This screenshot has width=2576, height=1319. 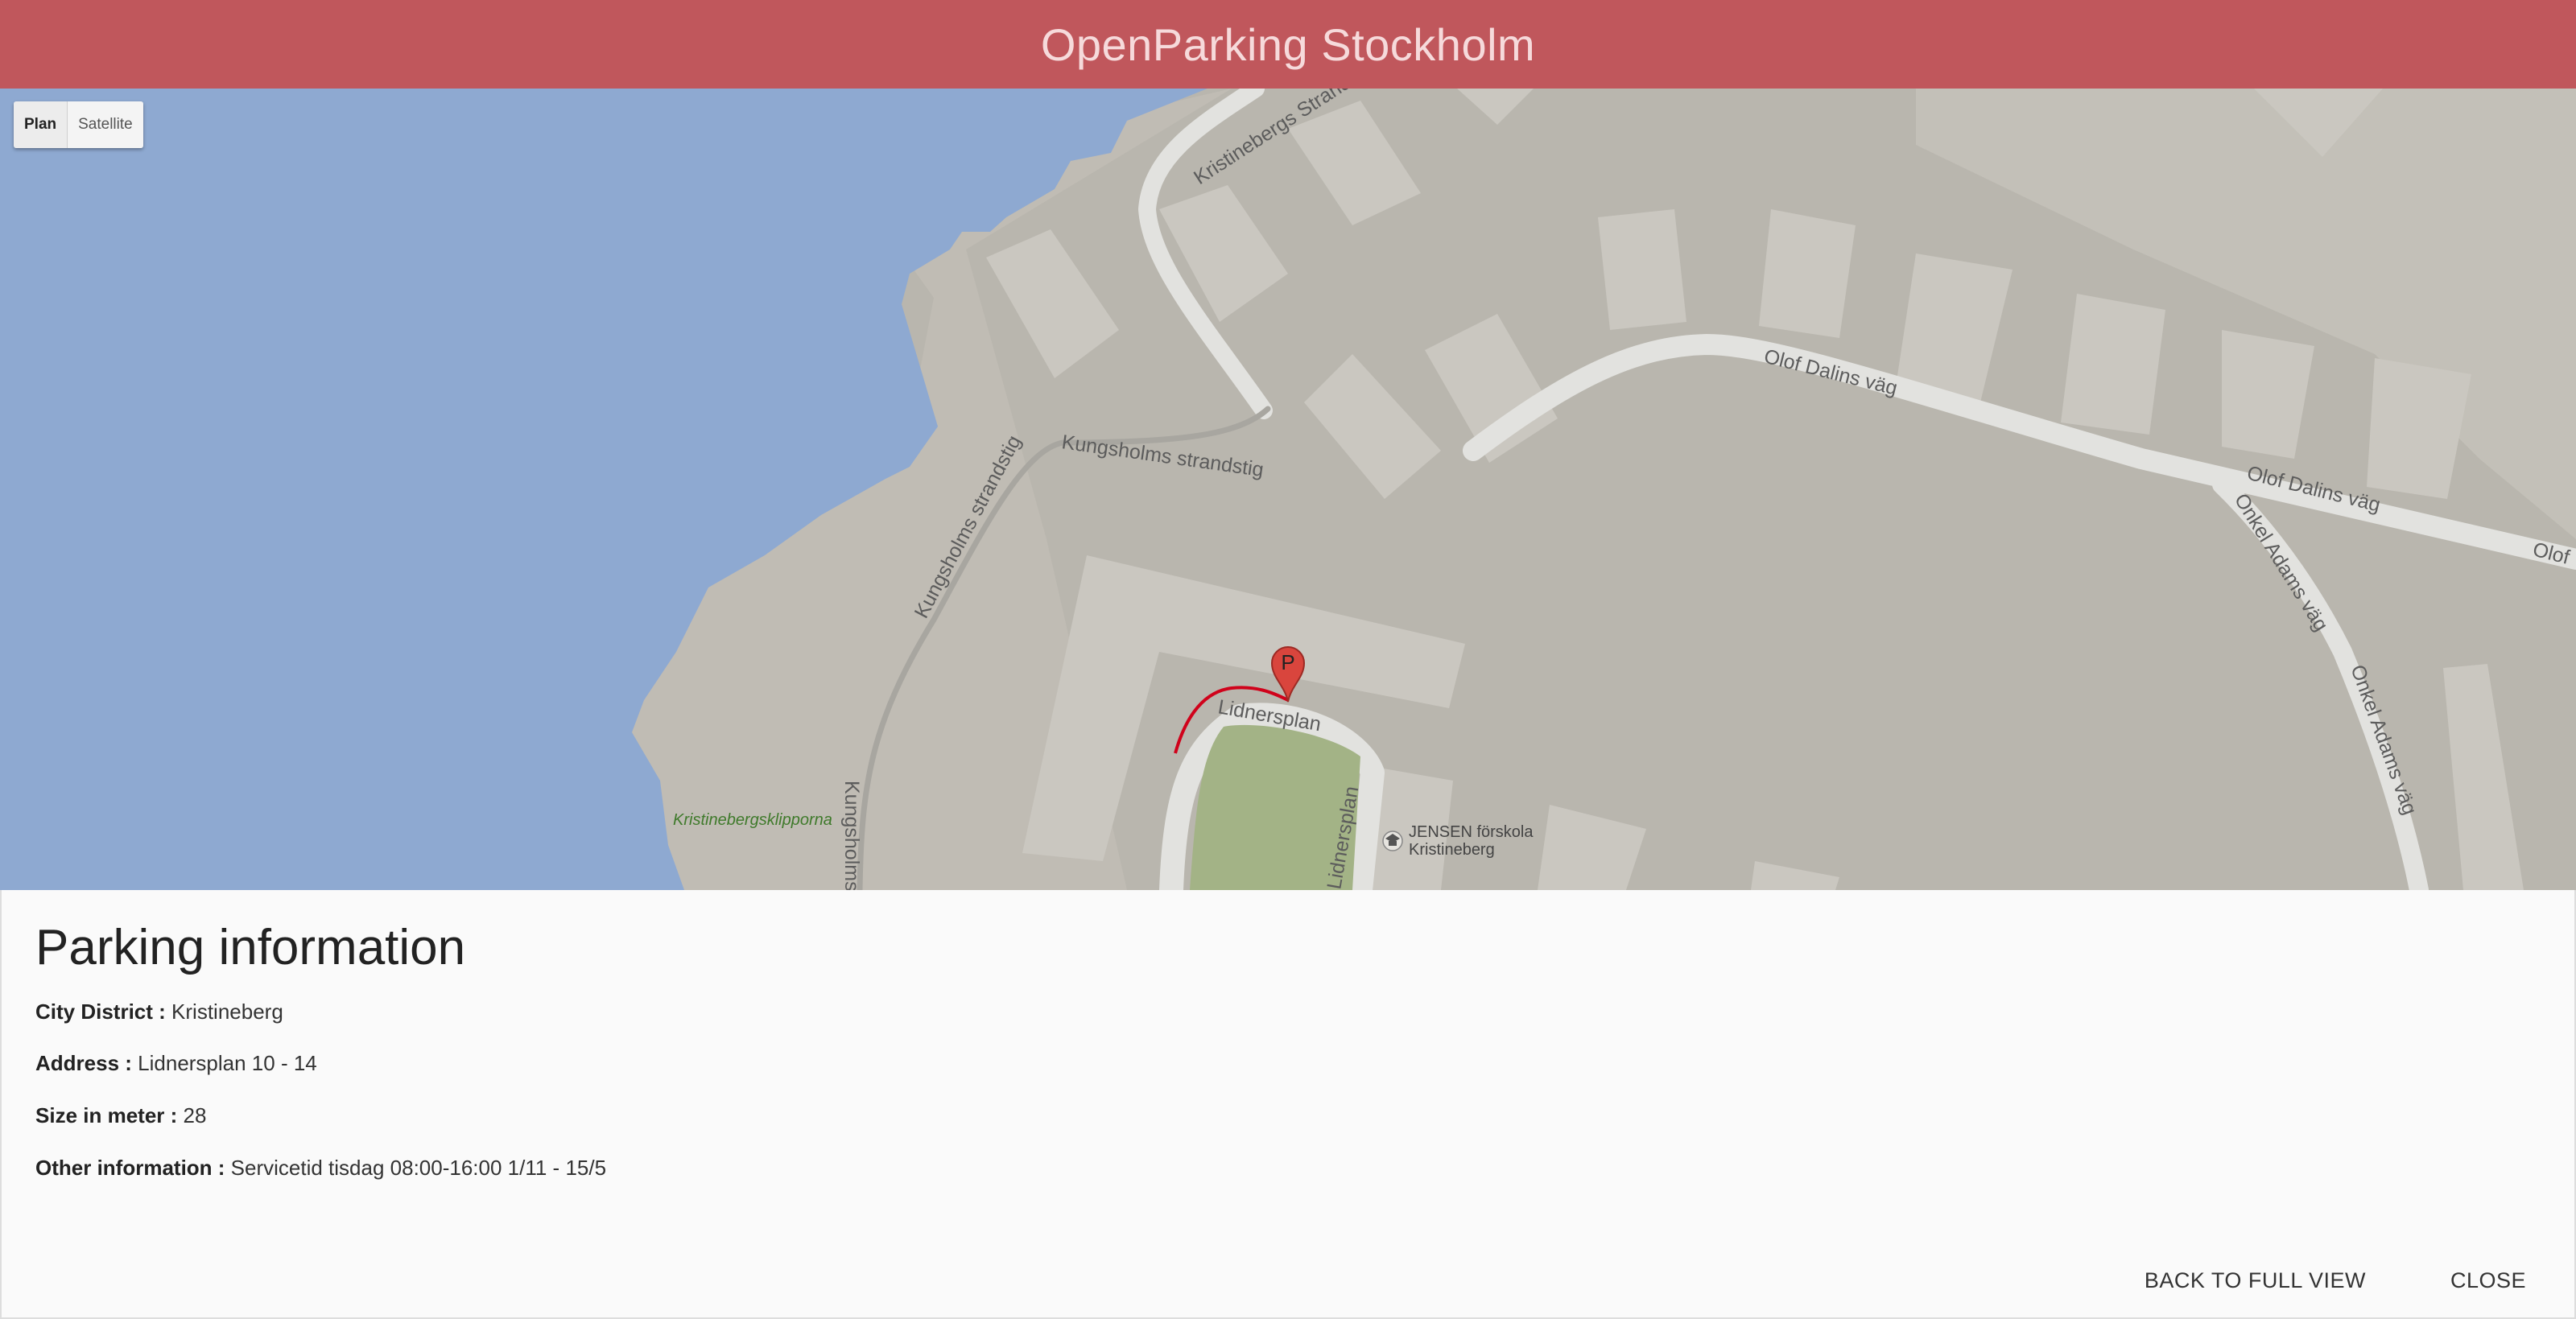 I want to click on map-type-satellite-button: Satellite, so click(x=106, y=124).